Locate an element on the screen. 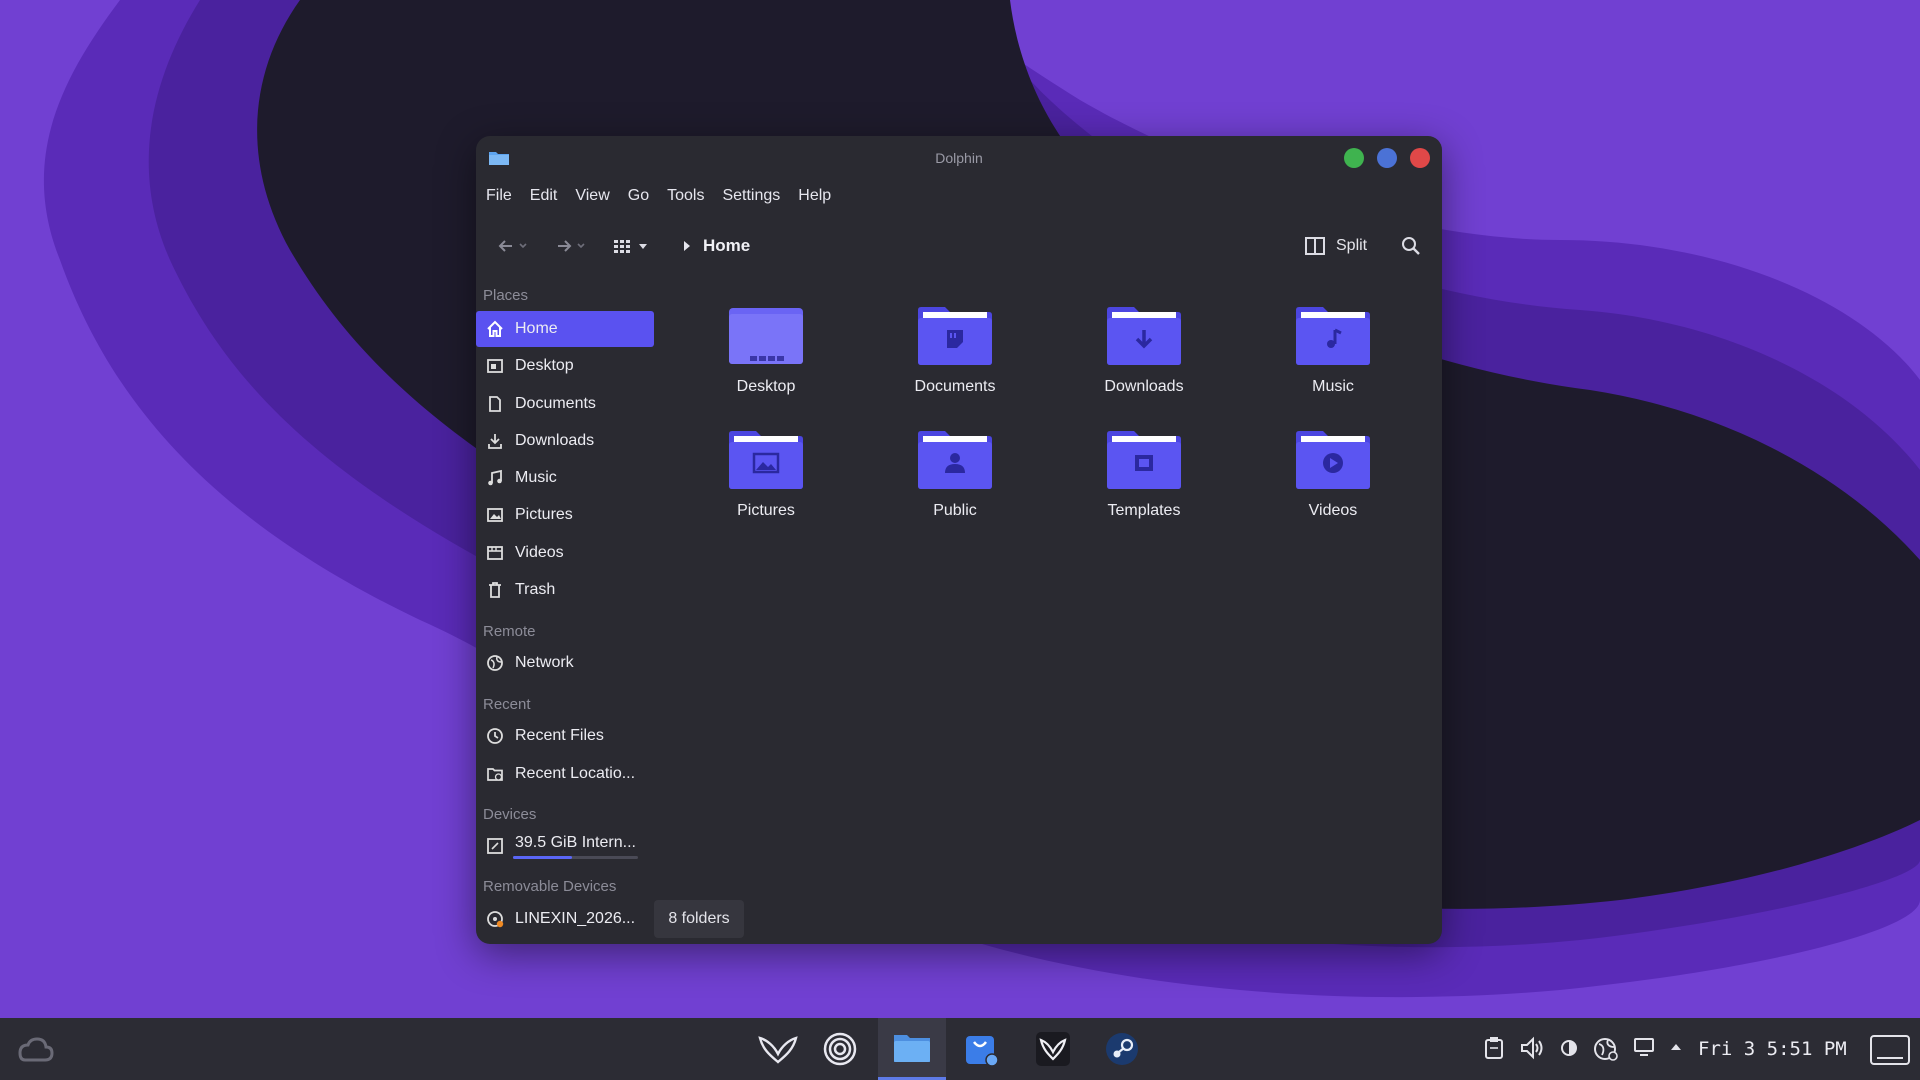  volume-tray-button is located at coordinates (1532, 1050).